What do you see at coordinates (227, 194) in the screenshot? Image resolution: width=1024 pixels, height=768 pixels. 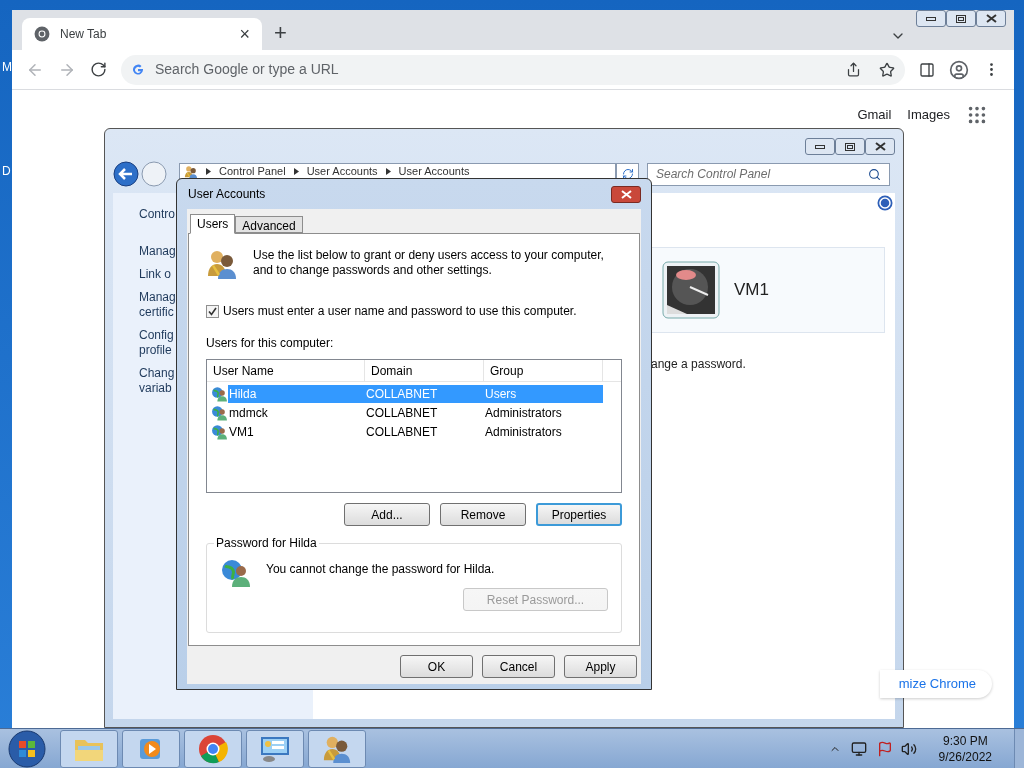 I see `window-title: User Accounts` at bounding box center [227, 194].